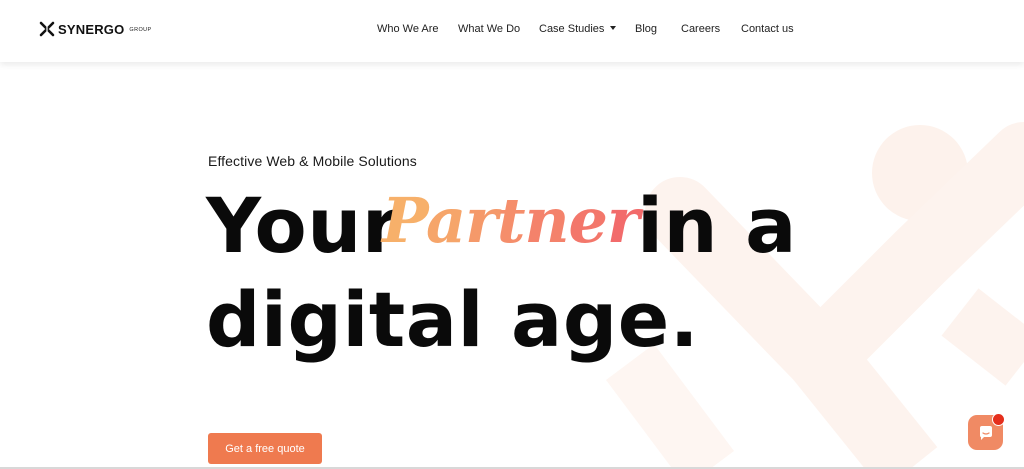 The image size is (1024, 469). What do you see at coordinates (312, 161) in the screenshot?
I see `hero-kicker: Effective Web & Mobile Solutions` at bounding box center [312, 161].